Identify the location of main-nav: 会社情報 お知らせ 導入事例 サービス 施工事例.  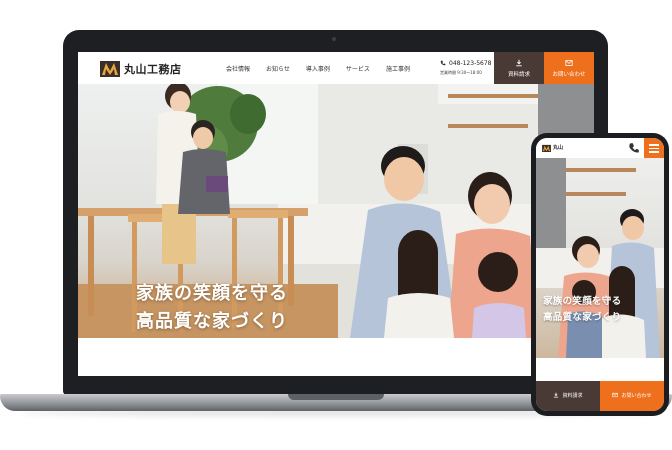
(326, 68).